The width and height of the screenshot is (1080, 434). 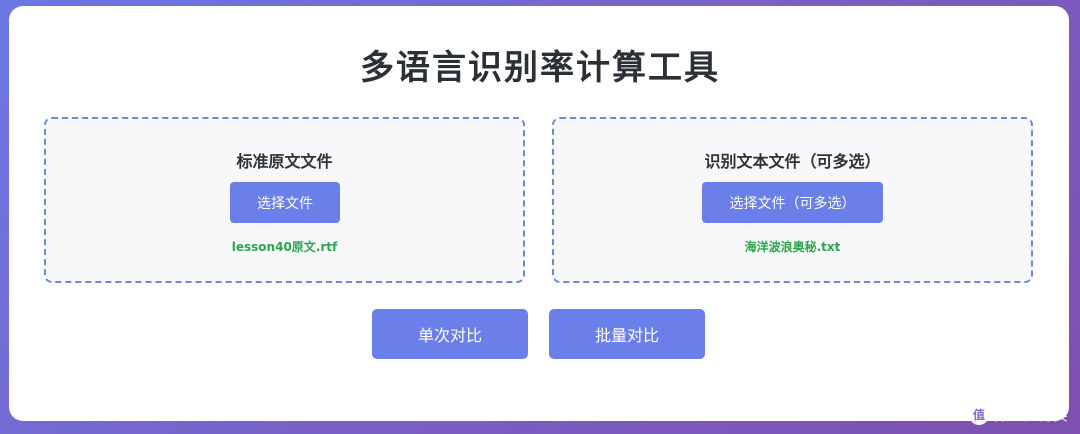 I want to click on choose-standard-file-button: 选择文件, so click(x=285, y=202).